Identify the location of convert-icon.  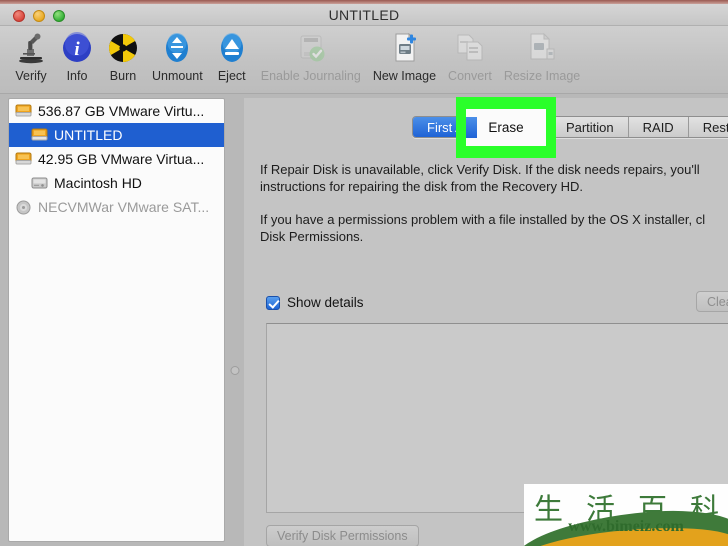
(470, 48).